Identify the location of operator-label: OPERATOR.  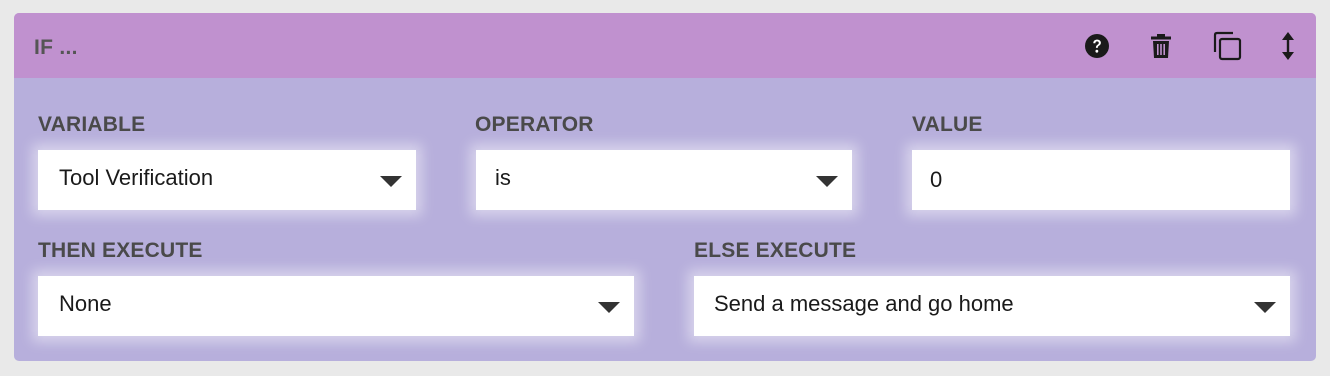
(534, 124).